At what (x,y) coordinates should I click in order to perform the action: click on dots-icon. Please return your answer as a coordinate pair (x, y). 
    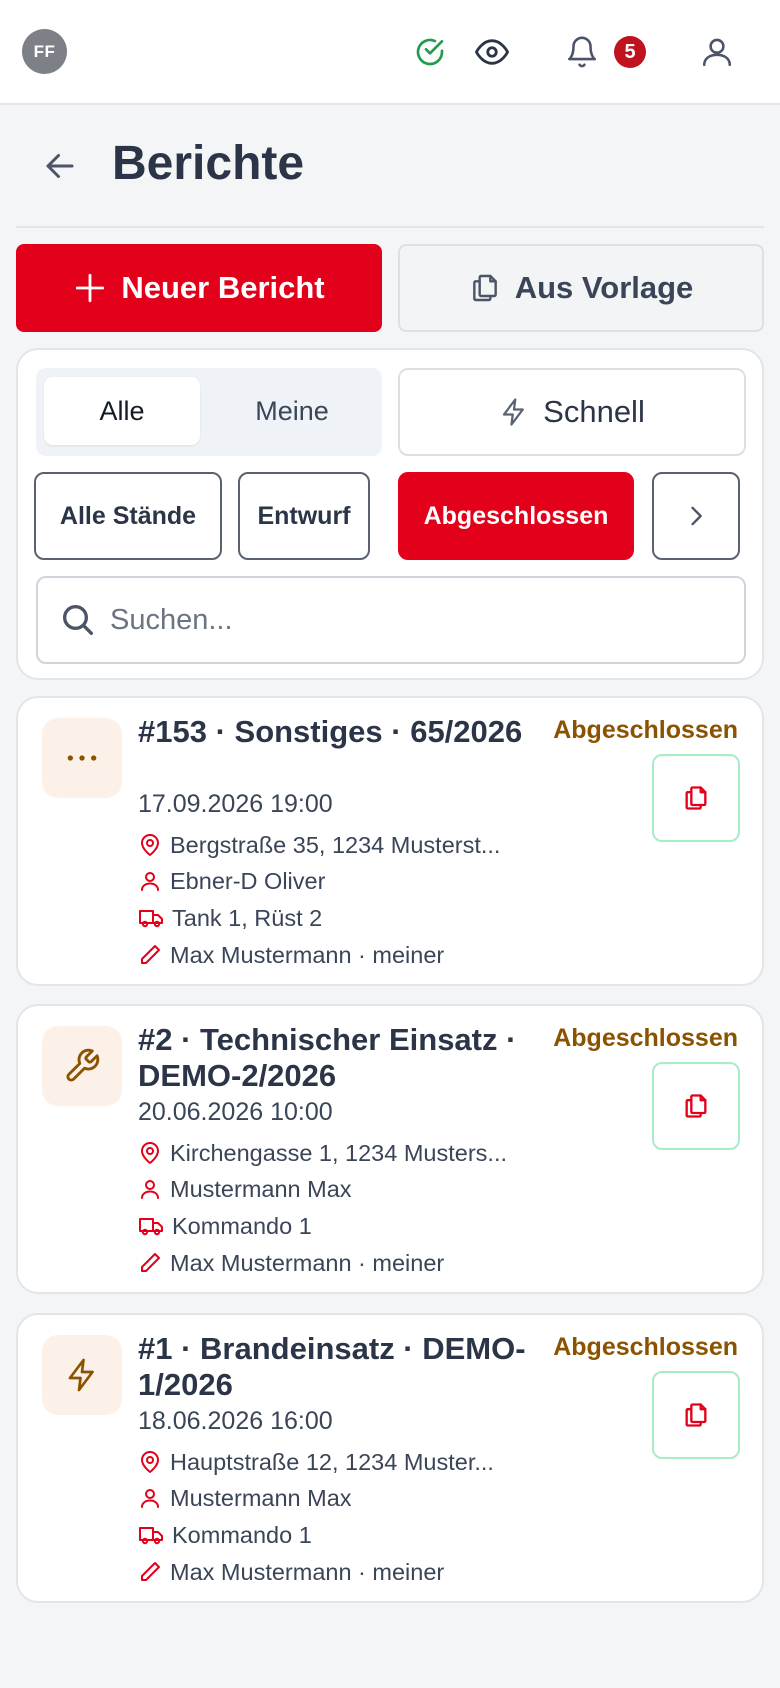
    Looking at the image, I should click on (82, 758).